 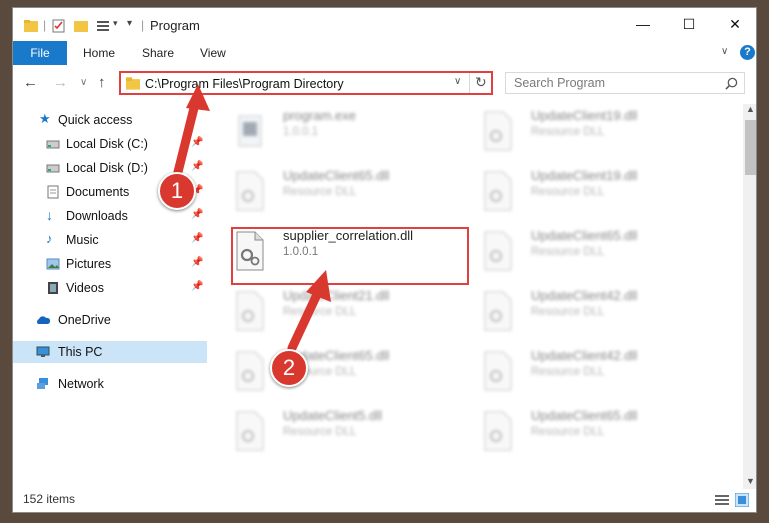 What do you see at coordinates (560, 83) in the screenshot?
I see `search-placeholder: Search Program` at bounding box center [560, 83].